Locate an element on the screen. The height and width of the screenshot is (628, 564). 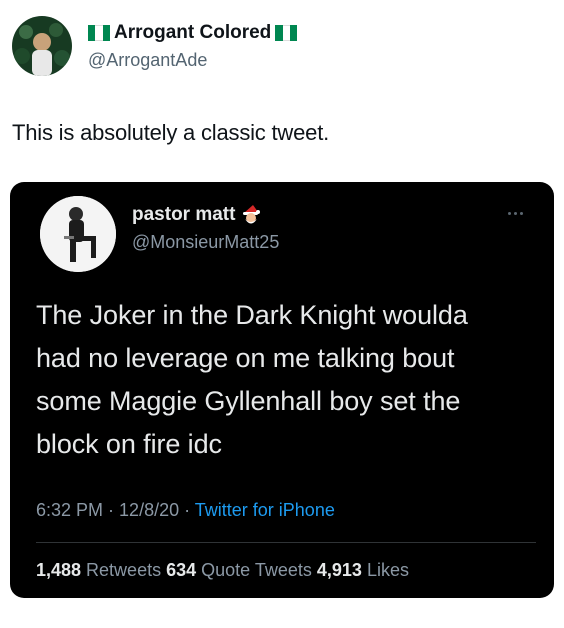
outer-avatar is located at coordinates (42, 46).